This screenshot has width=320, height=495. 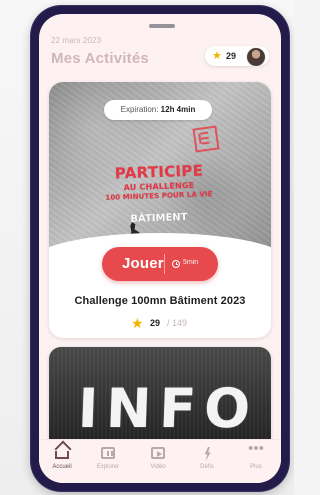 What do you see at coordinates (76, 40) in the screenshot?
I see `current-date: 22 mars 2023` at bounding box center [76, 40].